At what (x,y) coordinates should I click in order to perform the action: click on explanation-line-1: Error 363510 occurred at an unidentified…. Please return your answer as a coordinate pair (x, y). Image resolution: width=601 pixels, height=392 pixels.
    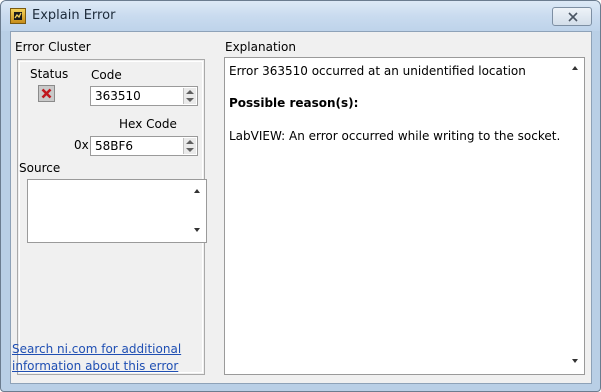
    Looking at the image, I should click on (377, 71).